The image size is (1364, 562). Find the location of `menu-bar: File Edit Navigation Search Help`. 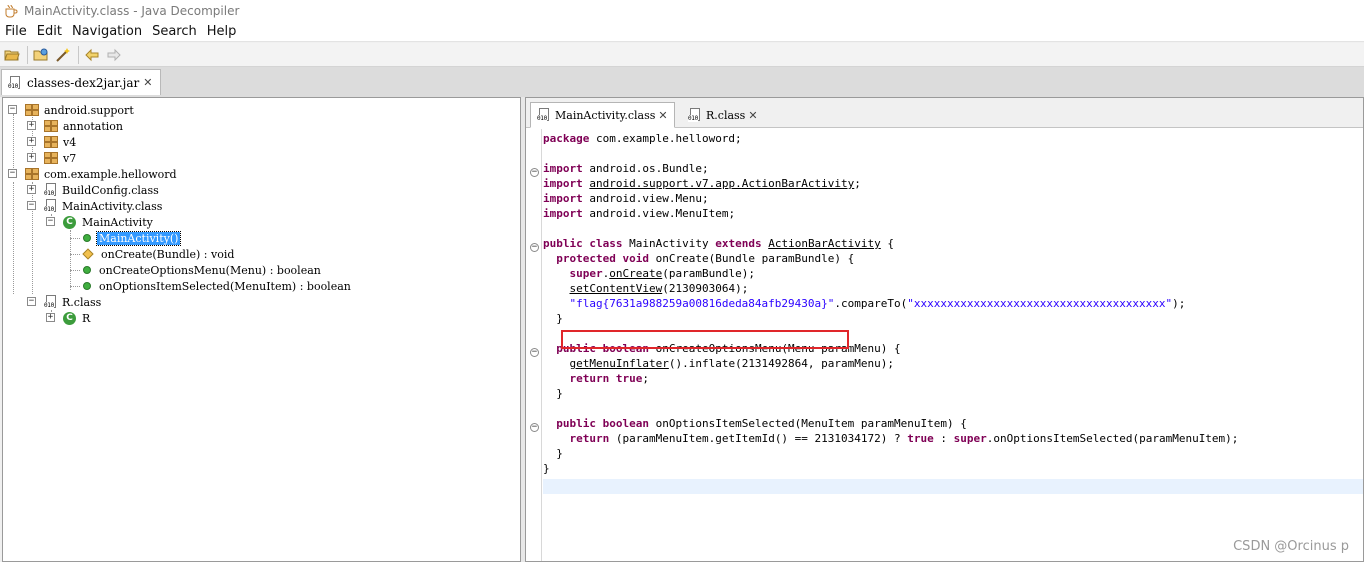

menu-bar: File Edit Navigation Search Help is located at coordinates (682, 31).